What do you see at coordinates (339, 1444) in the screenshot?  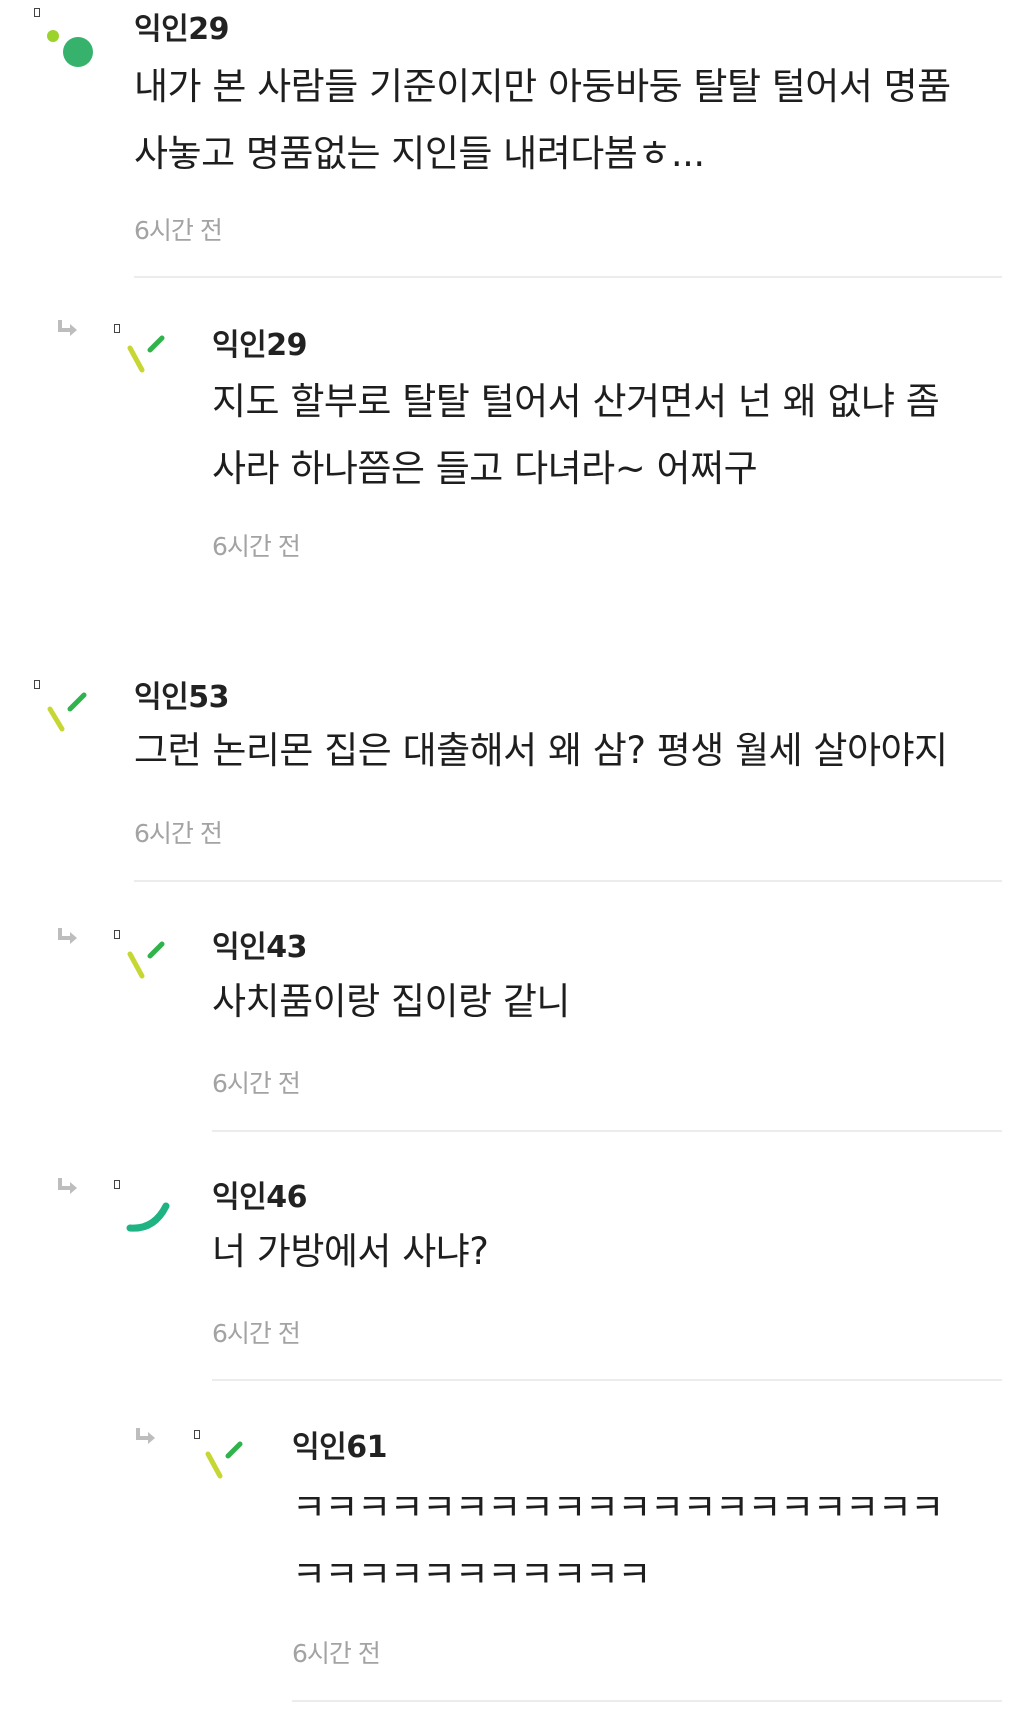 I see `comment-author: 익인61` at bounding box center [339, 1444].